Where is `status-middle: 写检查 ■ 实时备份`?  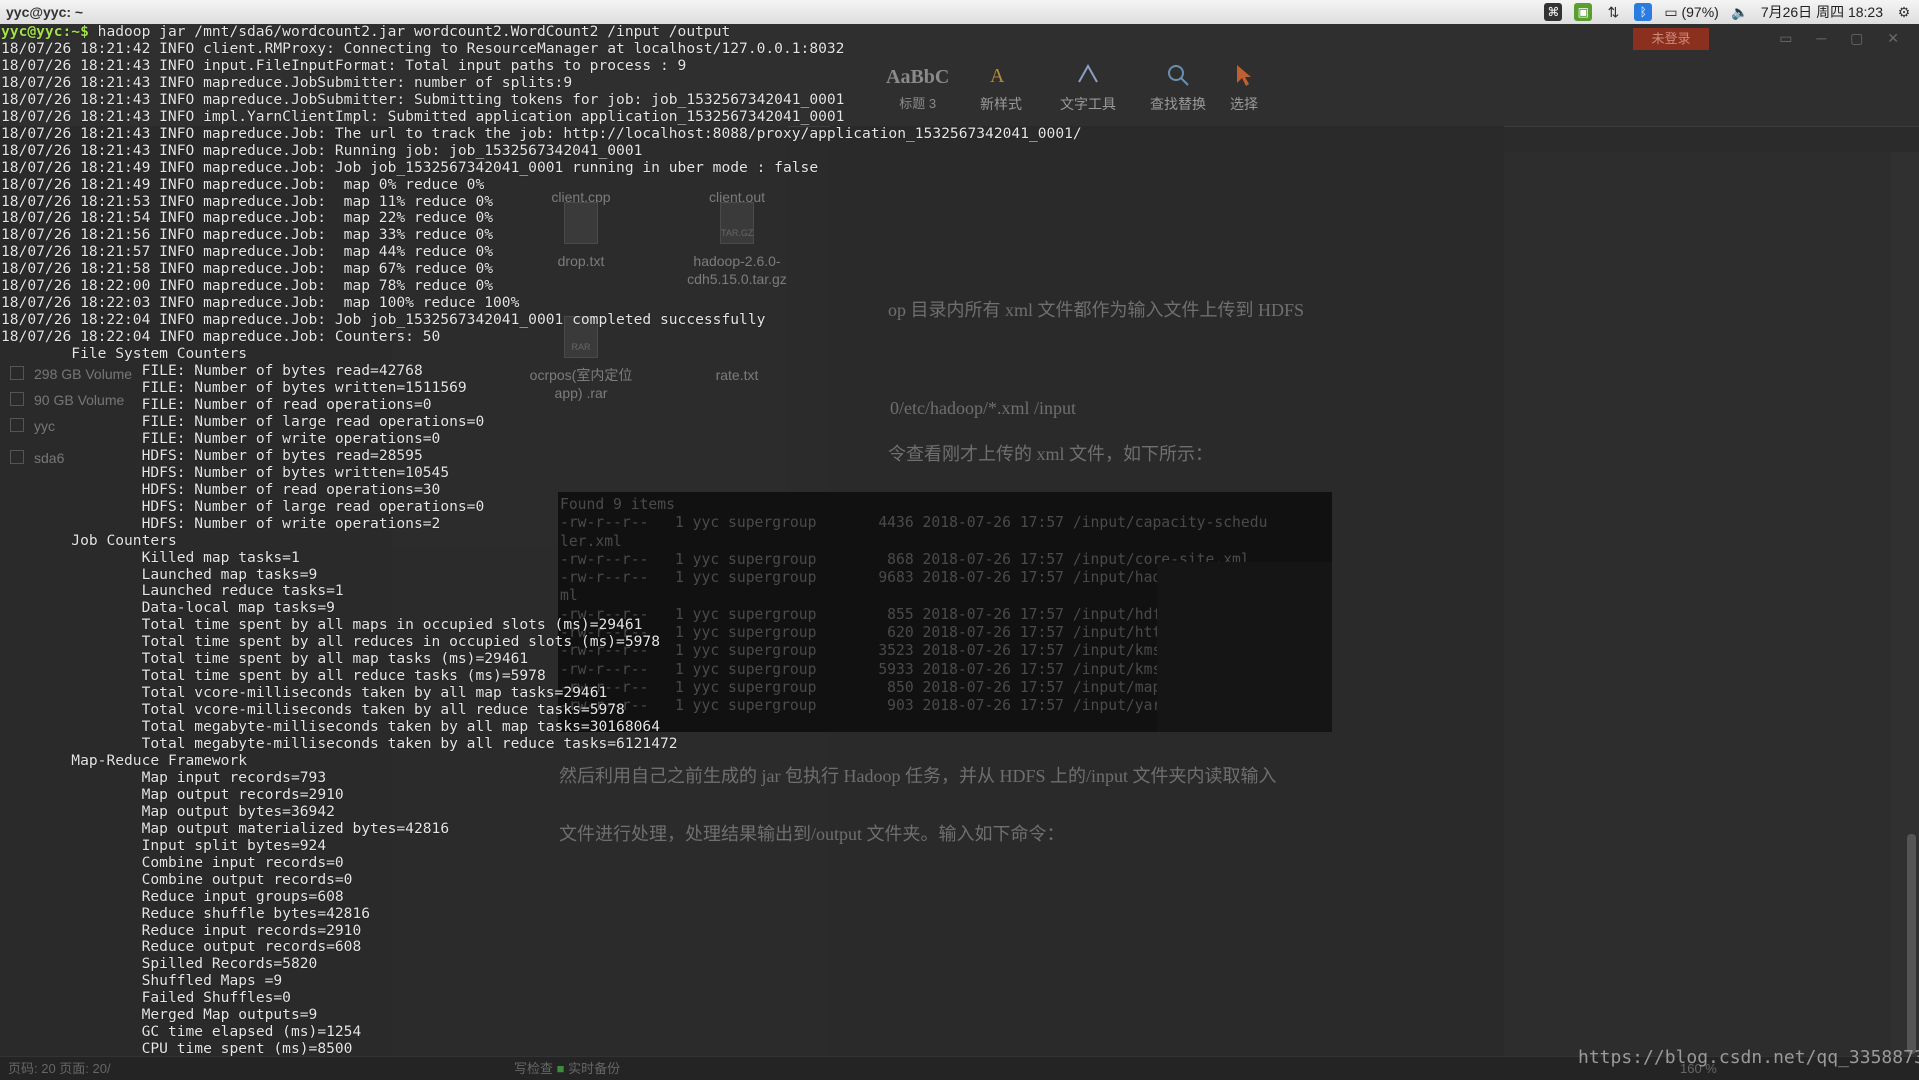 status-middle: 写检查 ■ 实时备份 is located at coordinates (567, 1068).